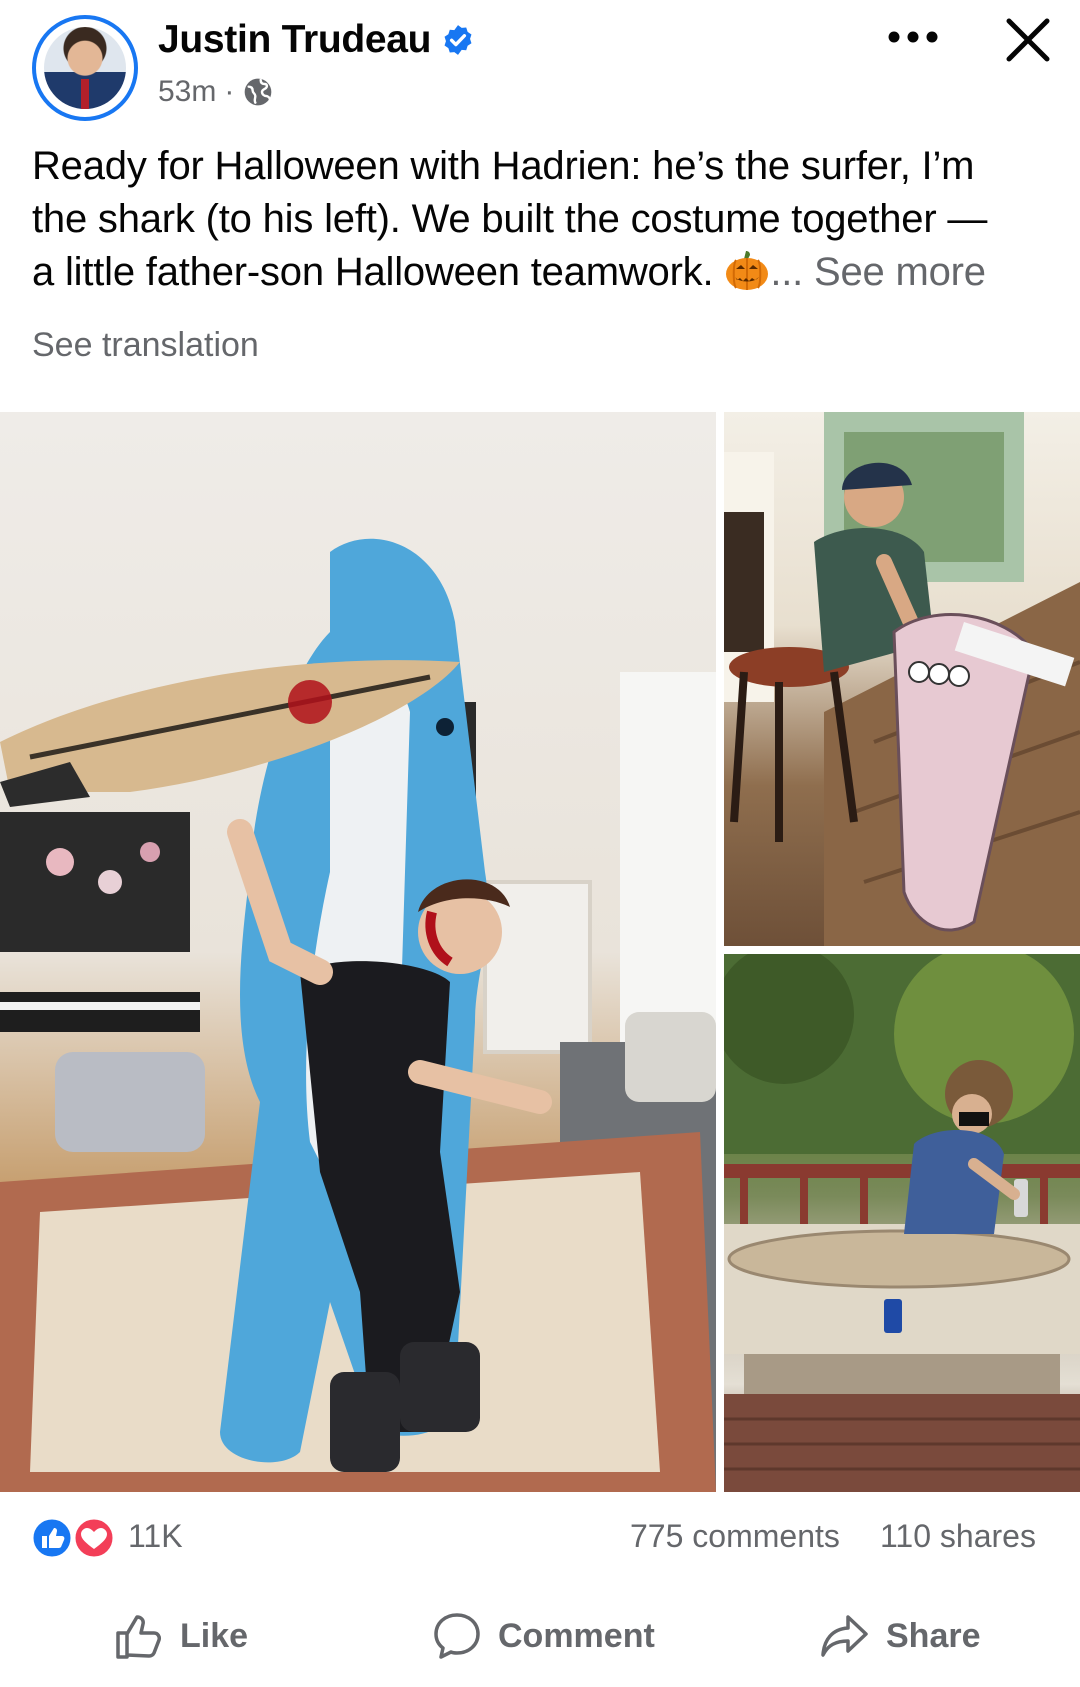  Describe the element at coordinates (878, 272) in the screenshot. I see `see-more-link: ... See more` at that location.